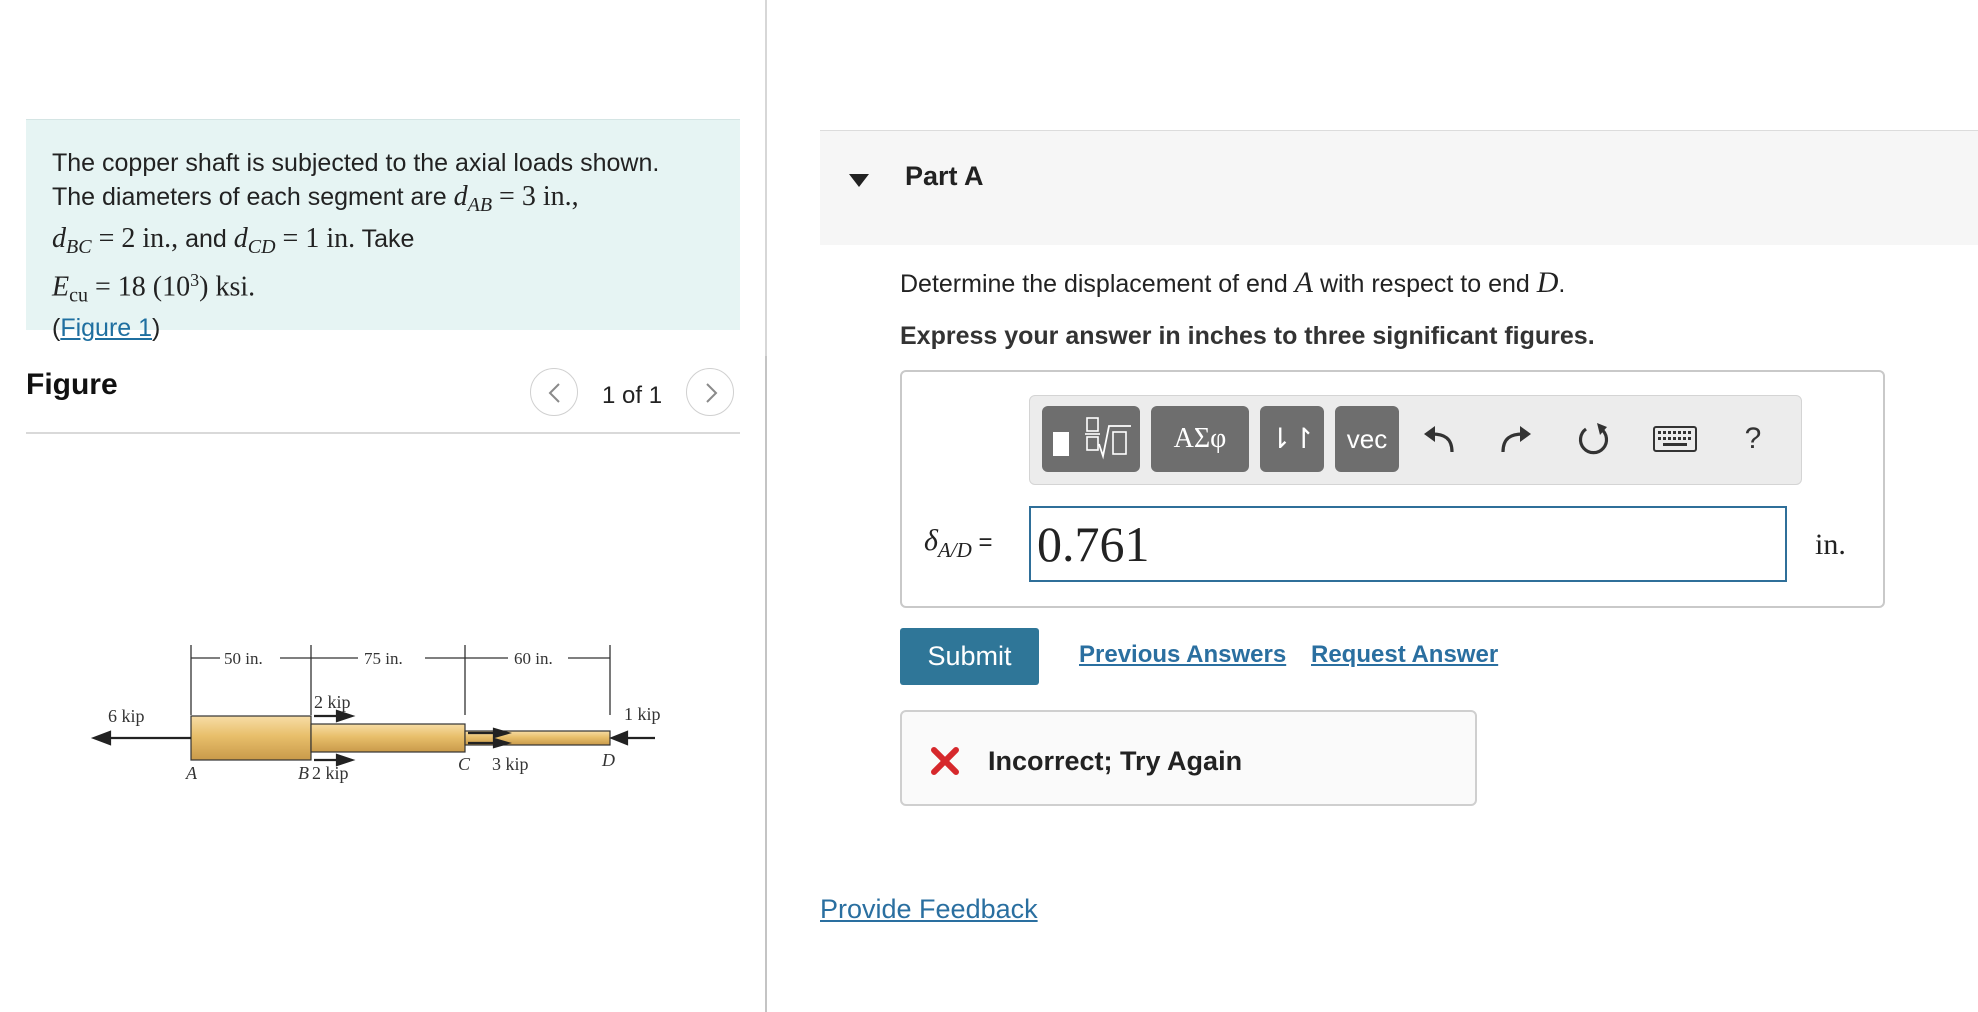 This screenshot has width=1978, height=1012. Describe the element at coordinates (330, 773) in the screenshot. I see `load-label-2kip-bottom: 2 kip` at that location.